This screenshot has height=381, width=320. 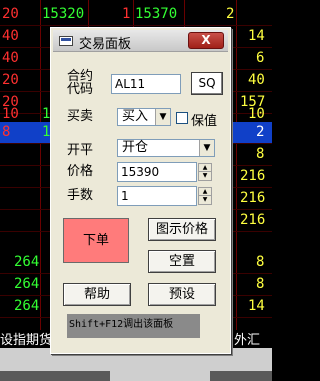 What do you see at coordinates (206, 40) in the screenshot?
I see `close-button: X` at bounding box center [206, 40].